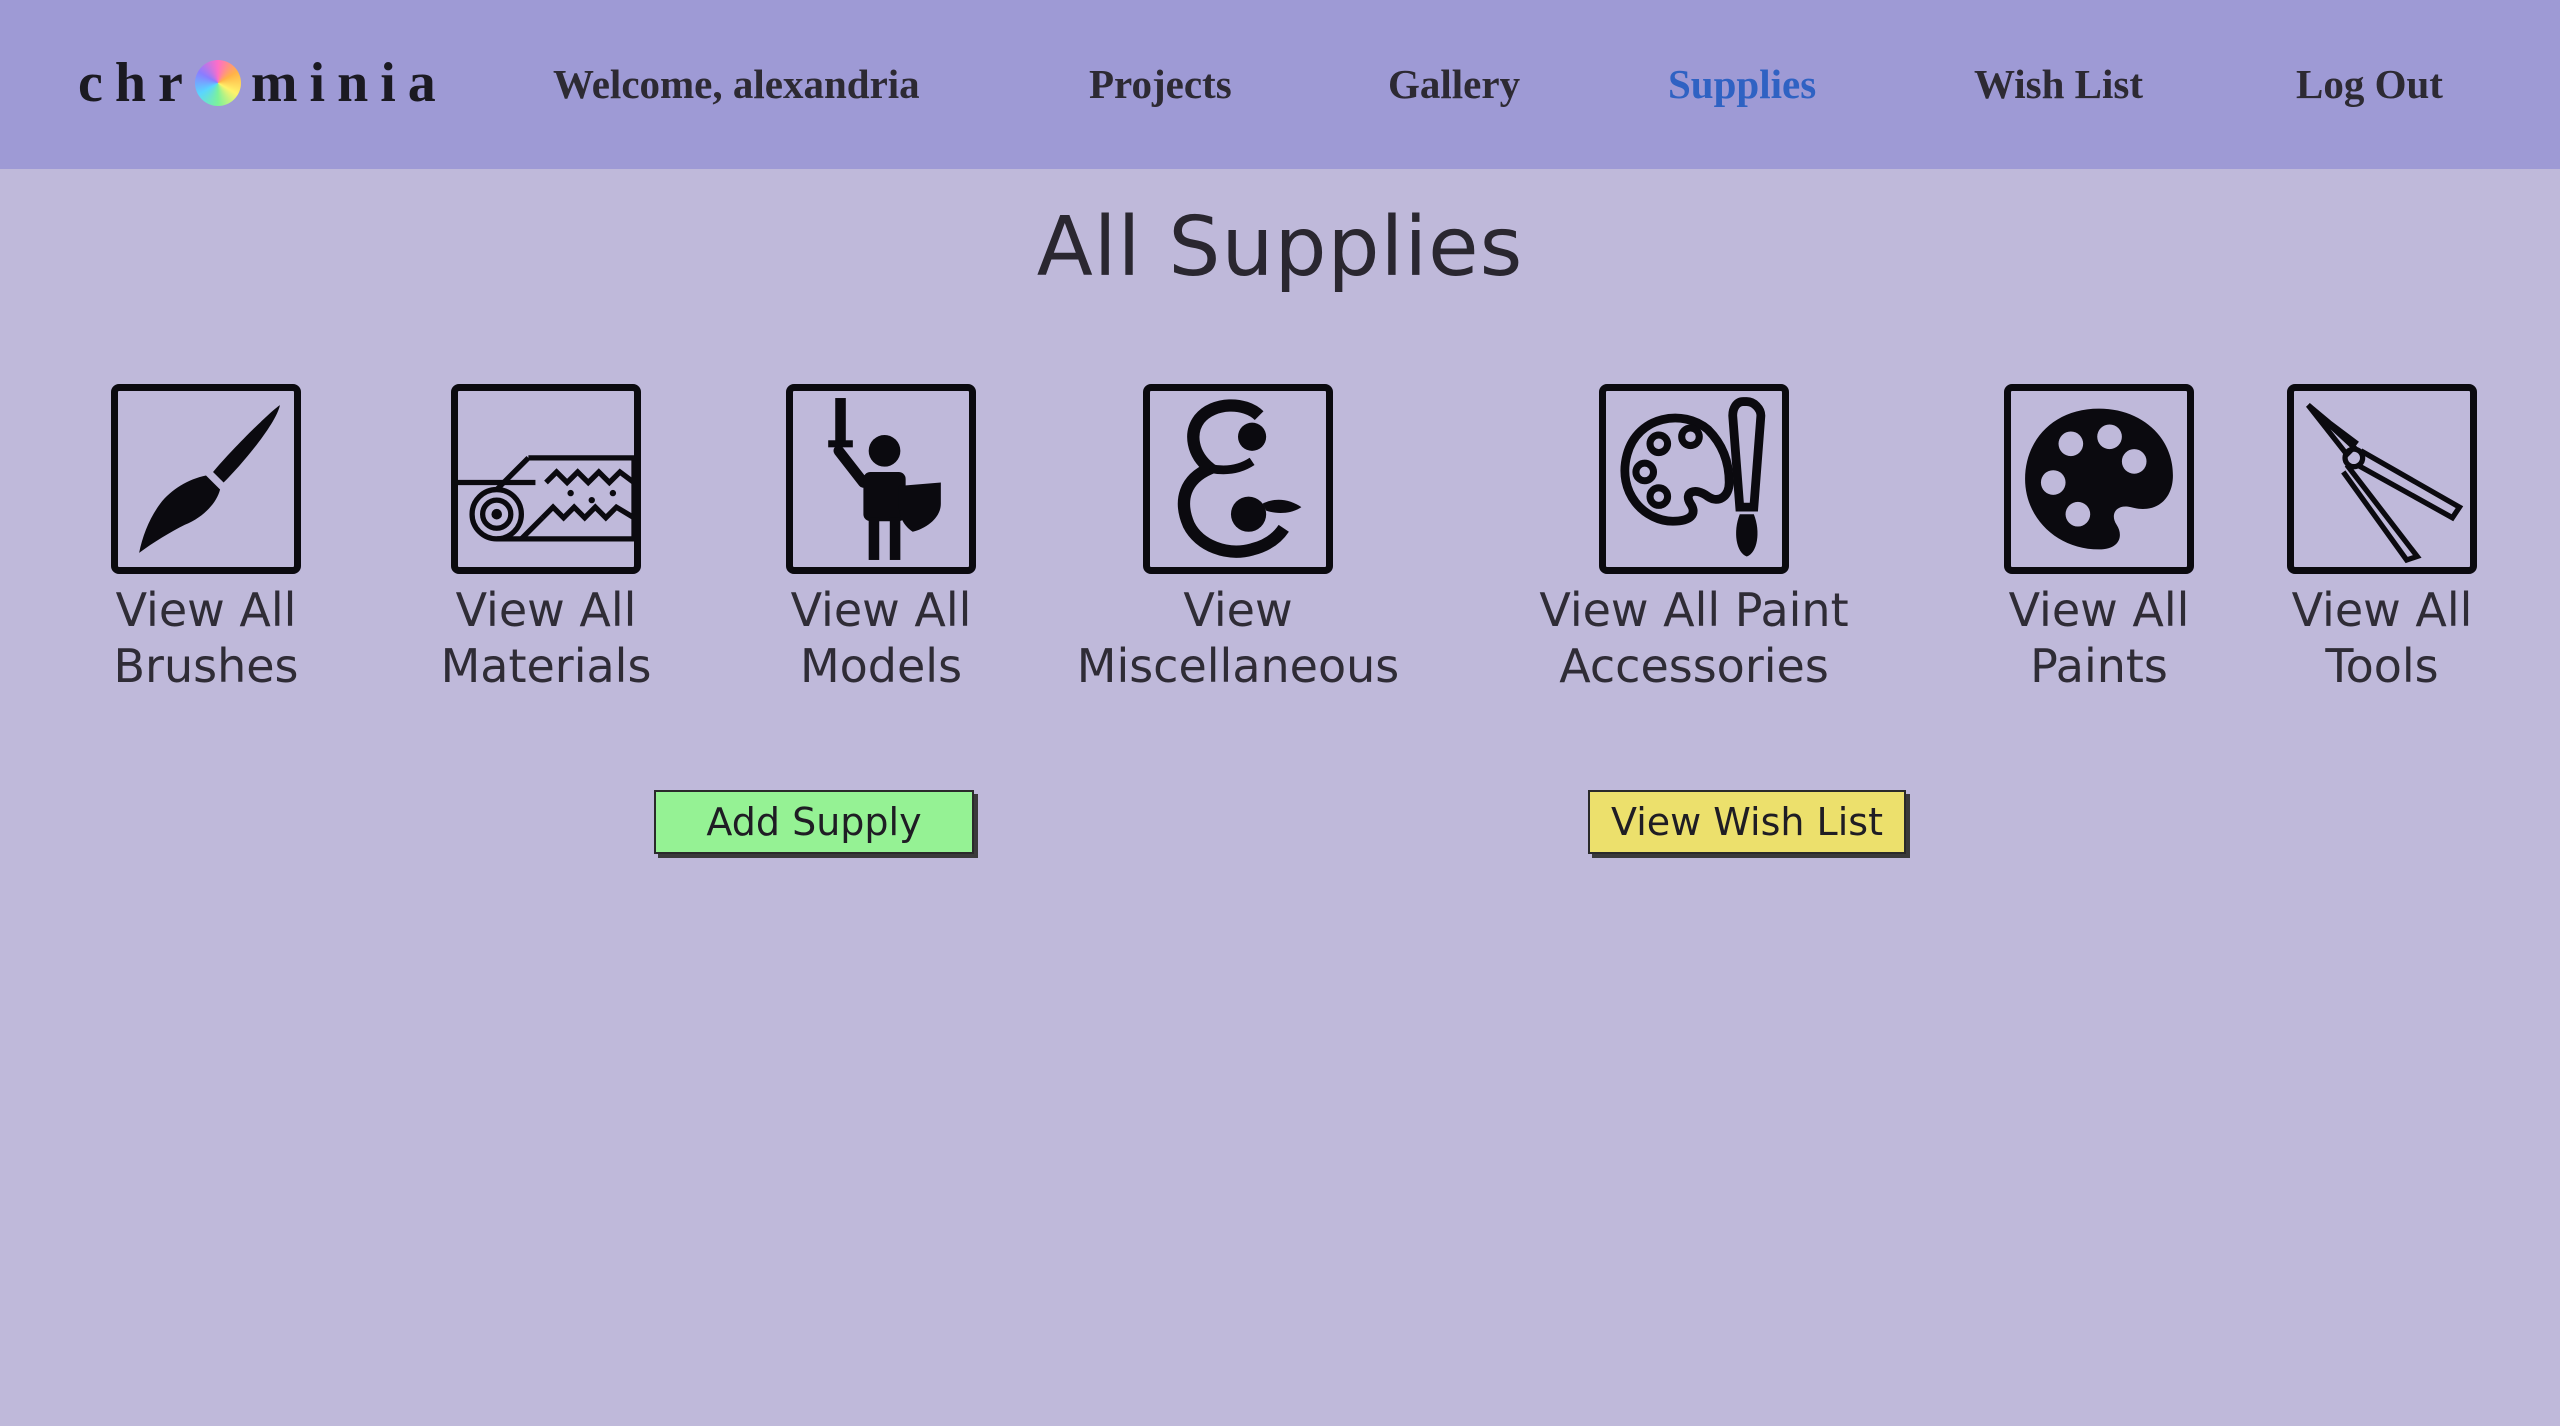  What do you see at coordinates (2385, 483) in the screenshot?
I see `pliers-icon` at bounding box center [2385, 483].